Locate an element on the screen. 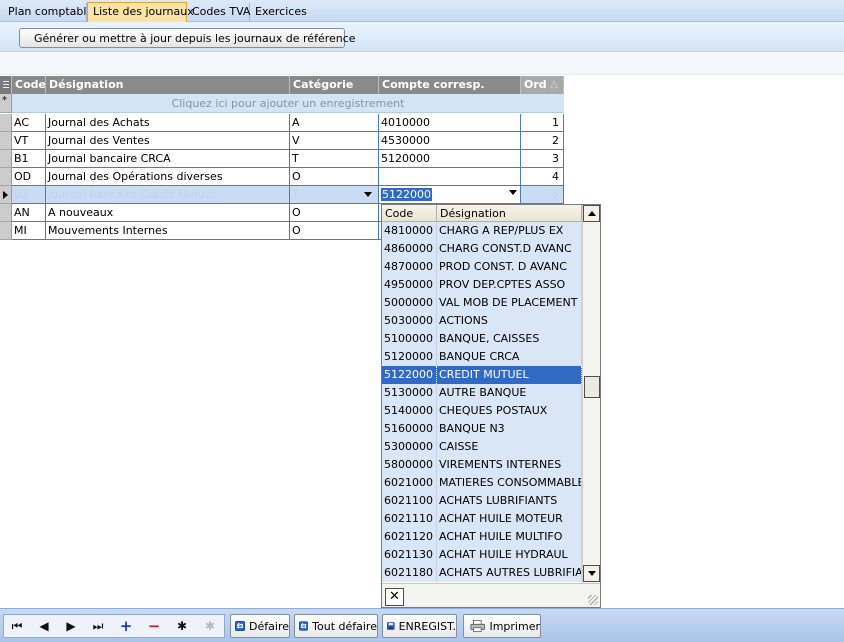 Image resolution: width=844 pixels, height=642 pixels. dropdown-item: 4860000 CHARG CONST.D AVANC is located at coordinates (482, 249).